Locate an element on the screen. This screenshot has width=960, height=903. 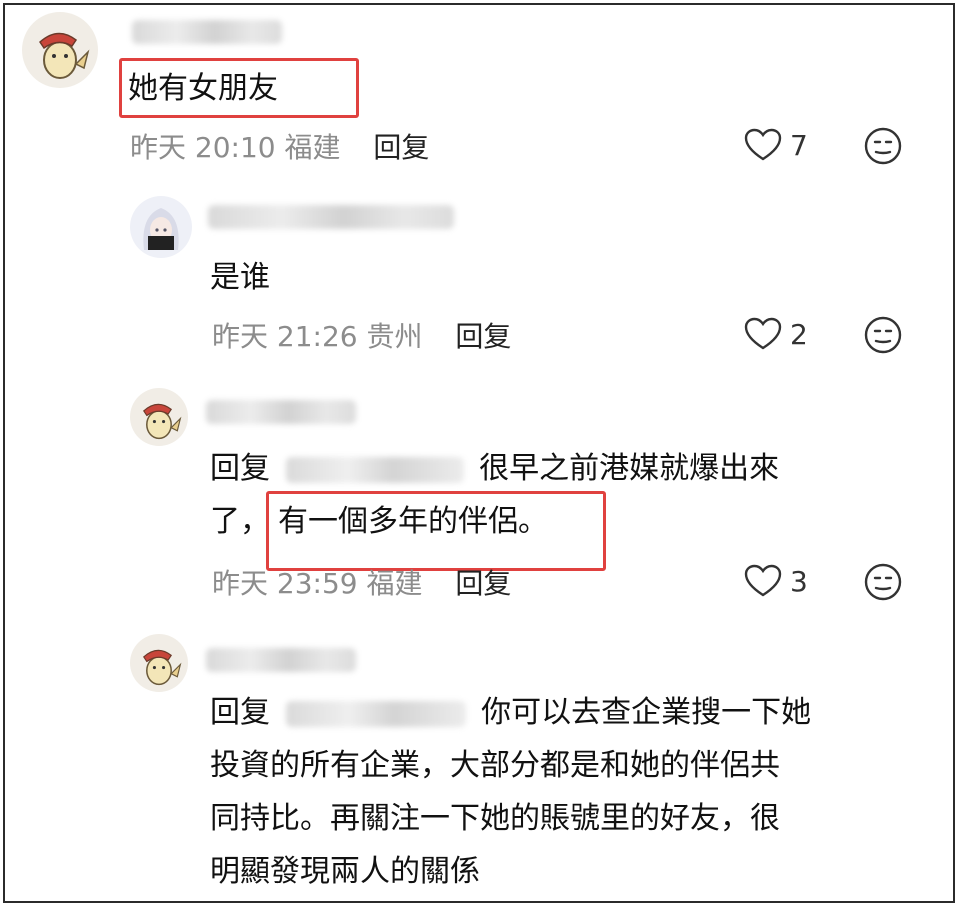
avatar-anime-girl-icon is located at coordinates (161, 229).